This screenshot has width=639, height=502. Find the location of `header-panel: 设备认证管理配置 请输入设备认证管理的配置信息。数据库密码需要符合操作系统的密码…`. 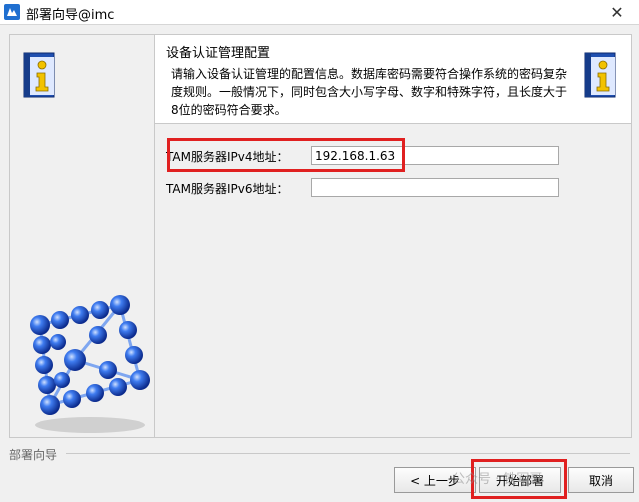

header-panel: 设备认证管理配置 请输入设备认证管理的配置信息。数据库密码需要符合操作系统的密码… is located at coordinates (393, 79).